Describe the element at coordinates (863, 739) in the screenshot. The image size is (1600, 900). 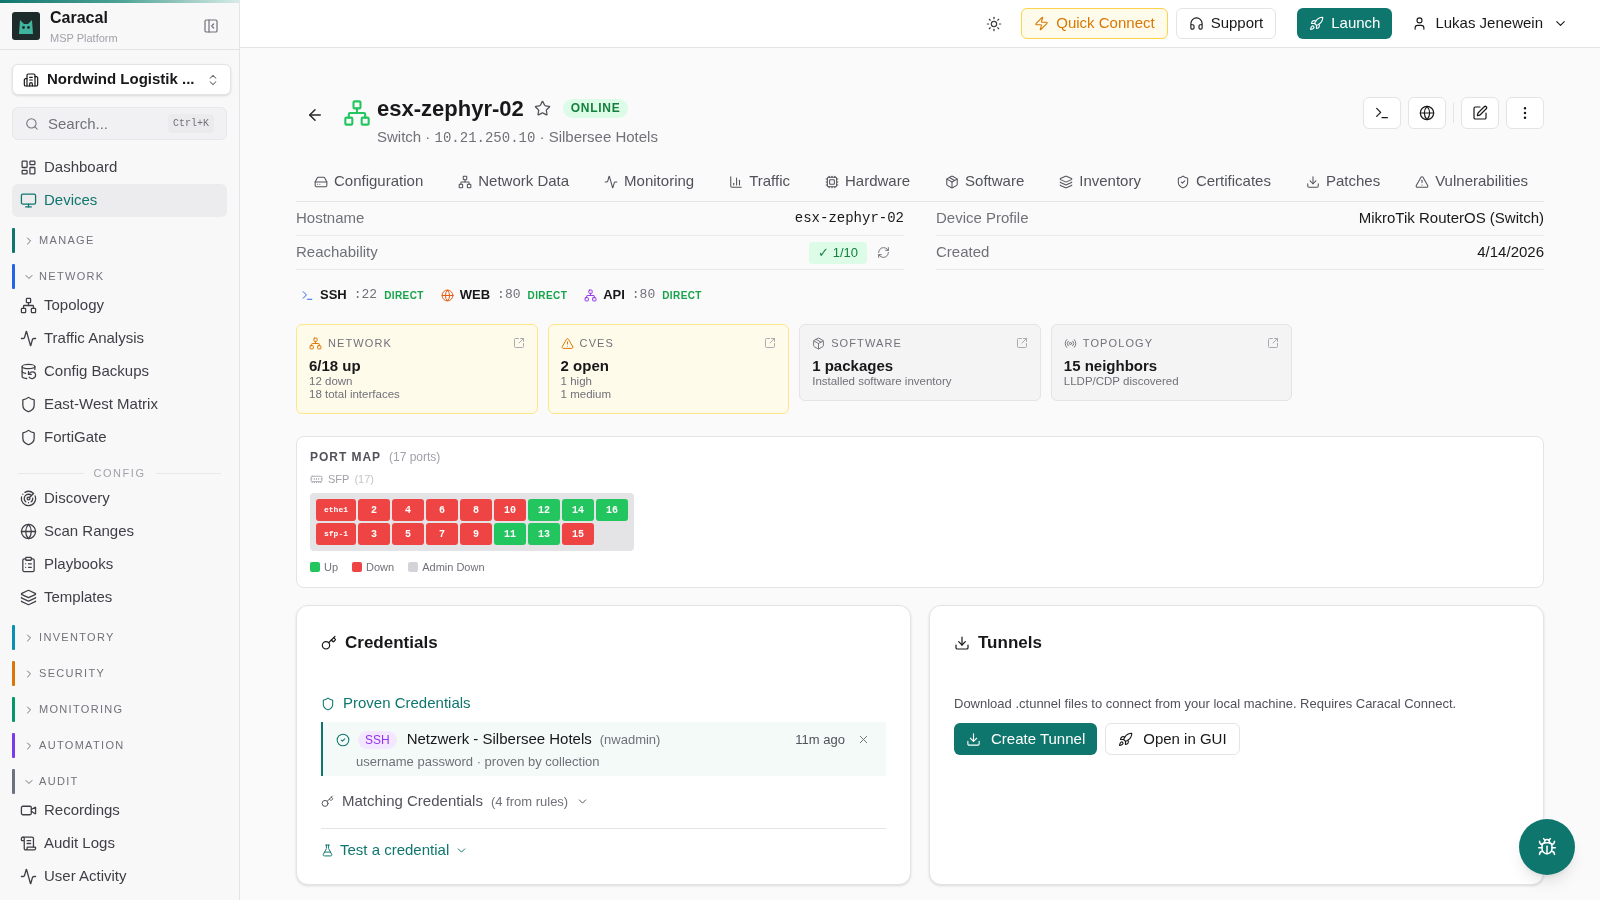
I see `close-icon` at that location.